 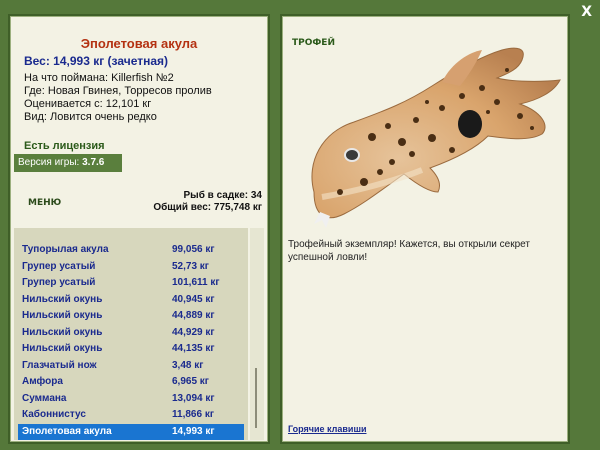 What do you see at coordinates (131, 382) in the screenshot?
I see `list-item: Амфора 6,965 кг` at bounding box center [131, 382].